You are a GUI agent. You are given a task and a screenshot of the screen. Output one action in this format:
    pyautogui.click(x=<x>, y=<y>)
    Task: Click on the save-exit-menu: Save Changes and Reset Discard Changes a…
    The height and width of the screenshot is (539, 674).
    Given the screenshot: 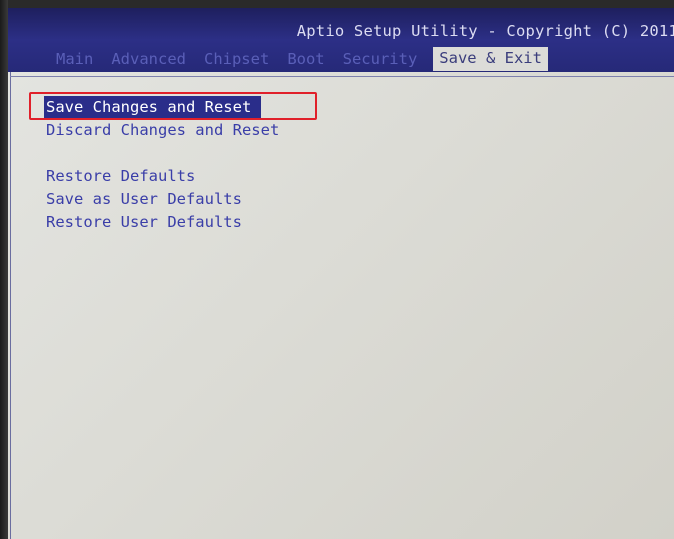 What is the action you would take?
    pyautogui.click(x=161, y=165)
    